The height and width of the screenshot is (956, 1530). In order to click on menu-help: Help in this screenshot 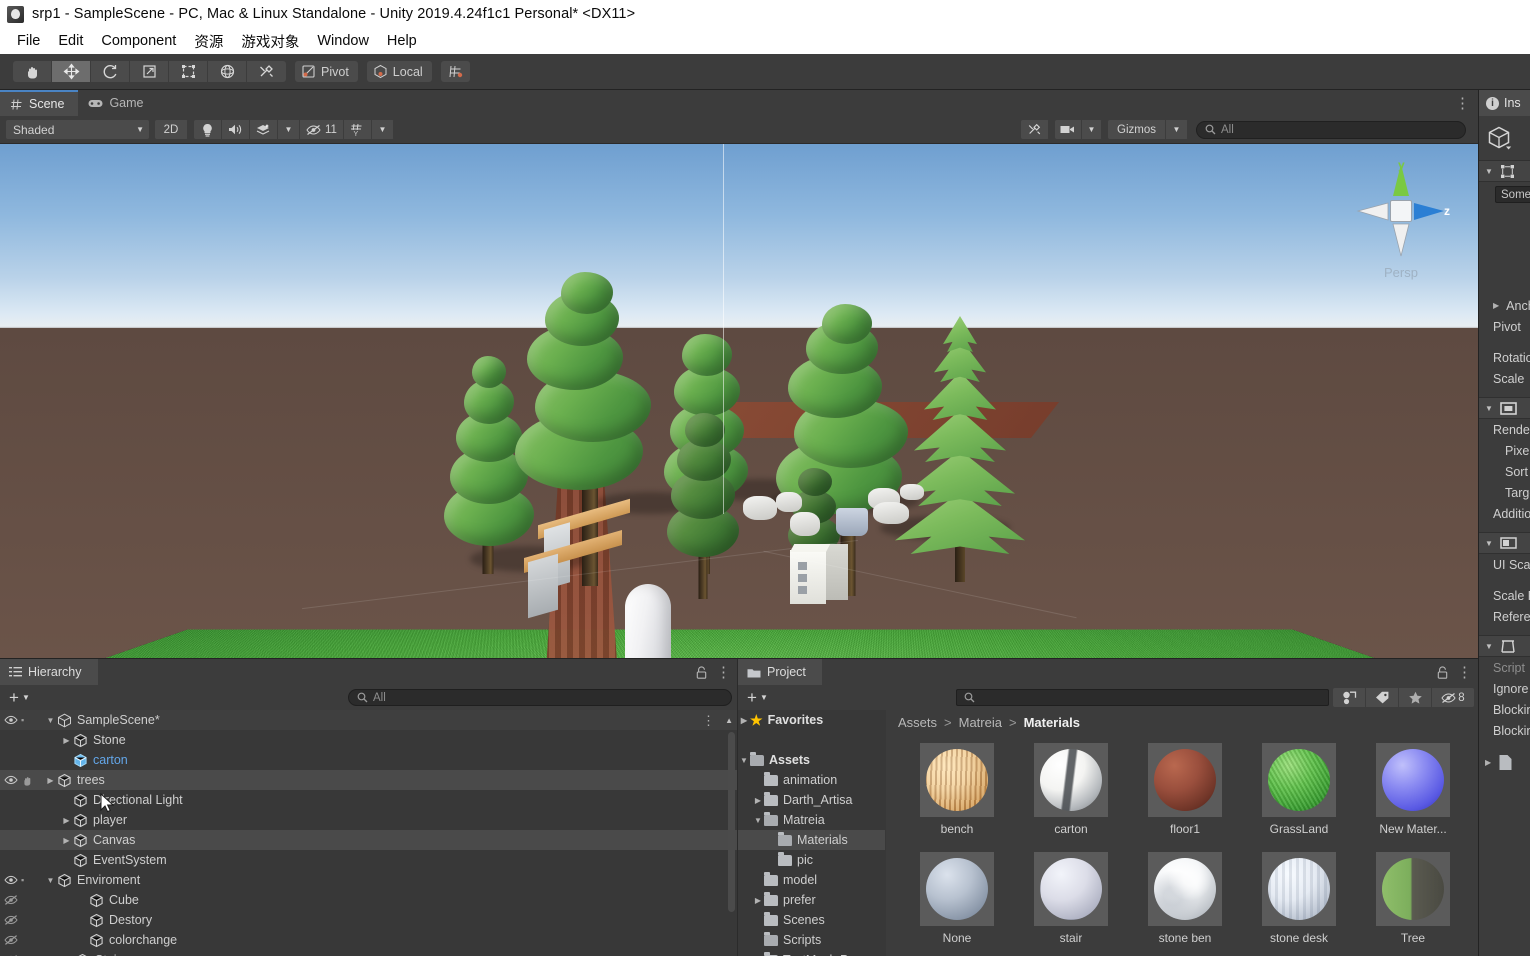, I will do `click(402, 41)`.